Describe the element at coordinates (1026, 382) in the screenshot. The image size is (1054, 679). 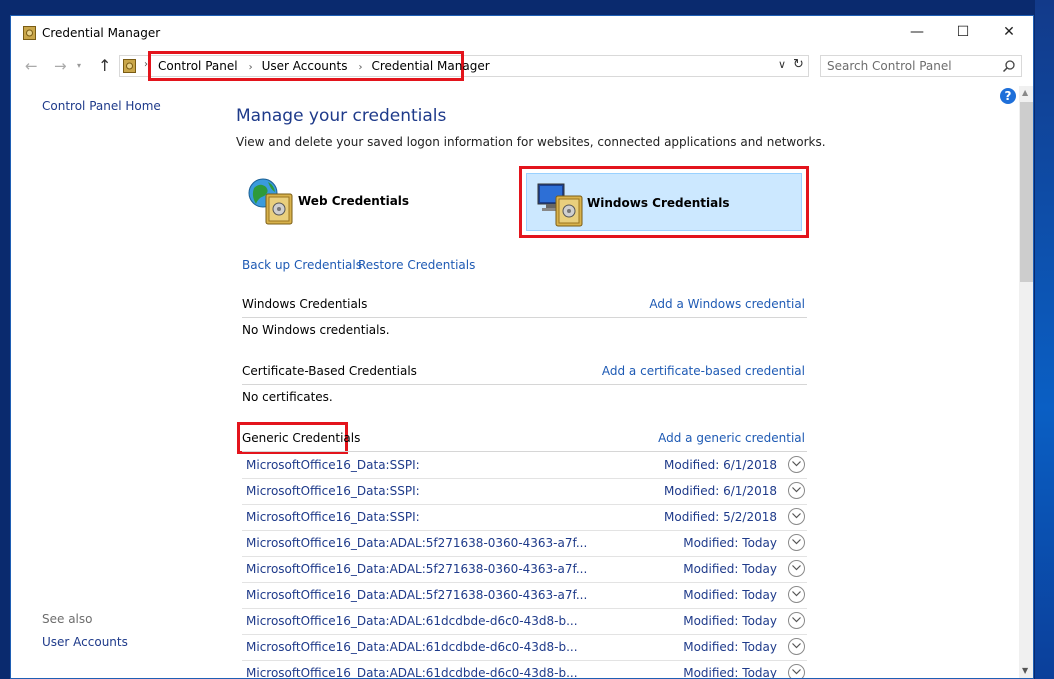
I see `vertical-scrollbar: ▲ ▼` at that location.